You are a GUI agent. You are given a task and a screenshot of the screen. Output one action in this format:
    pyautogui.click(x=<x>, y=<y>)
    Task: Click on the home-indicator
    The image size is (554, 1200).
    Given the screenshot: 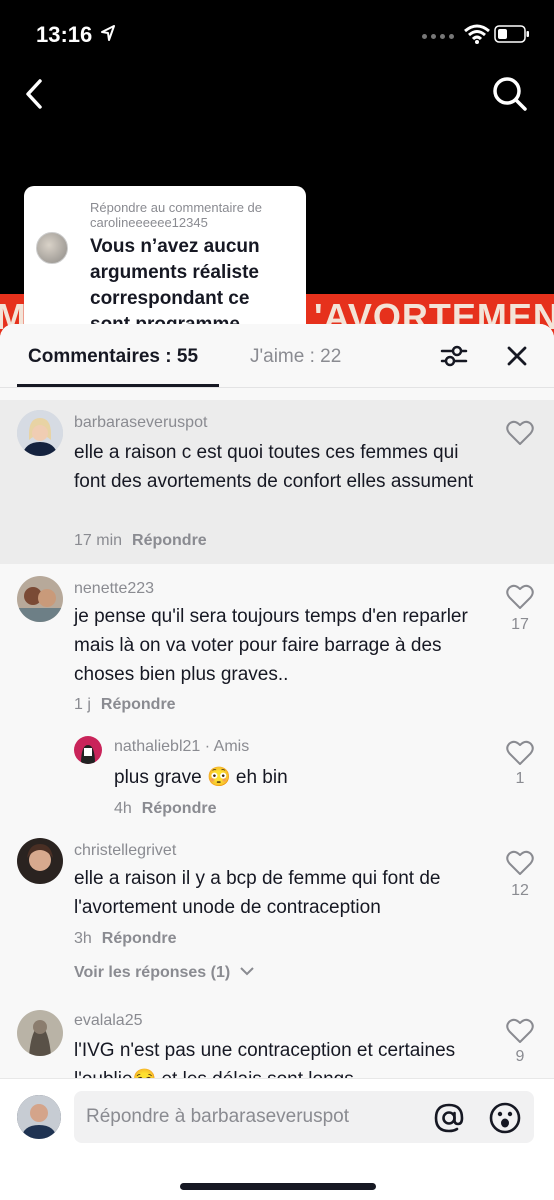 What is the action you would take?
    pyautogui.click(x=278, y=1186)
    